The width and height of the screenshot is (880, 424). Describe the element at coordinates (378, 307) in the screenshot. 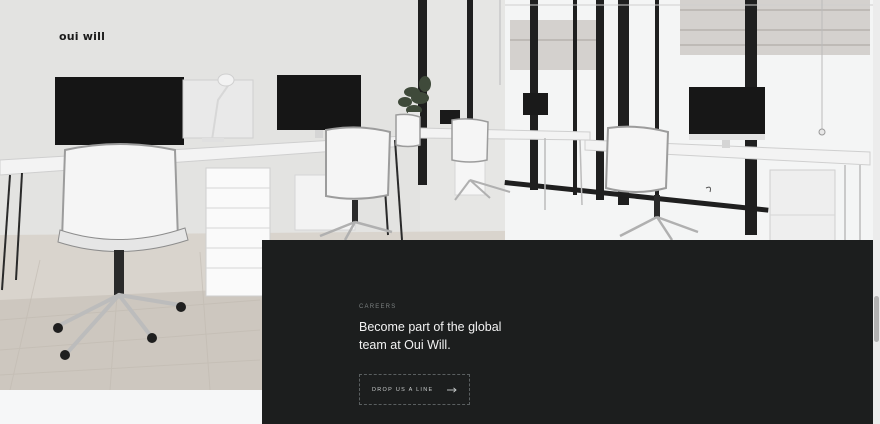

I see `section-eyebrow: Careers` at that location.